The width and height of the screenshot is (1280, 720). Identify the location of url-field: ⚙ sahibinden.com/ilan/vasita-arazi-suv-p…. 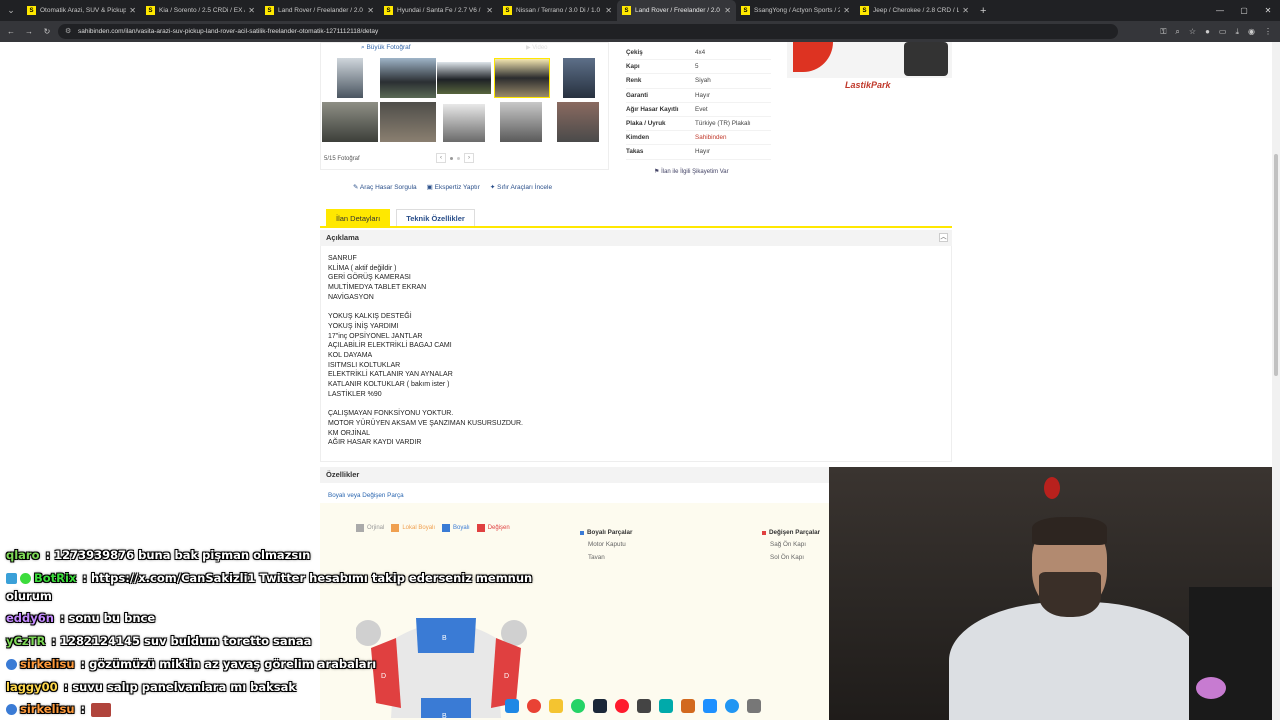
(588, 31).